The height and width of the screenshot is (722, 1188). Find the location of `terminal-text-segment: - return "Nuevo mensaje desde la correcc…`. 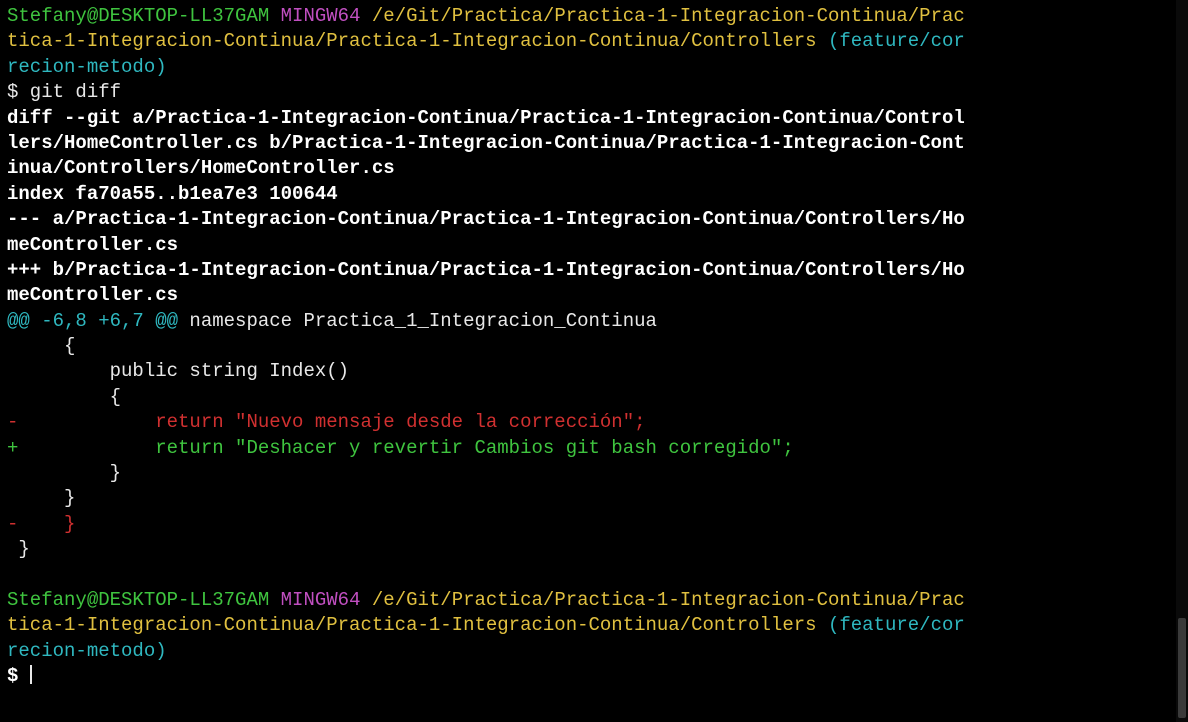

terminal-text-segment: - return "Nuevo mensaje desde la correcc… is located at coordinates (326, 422).